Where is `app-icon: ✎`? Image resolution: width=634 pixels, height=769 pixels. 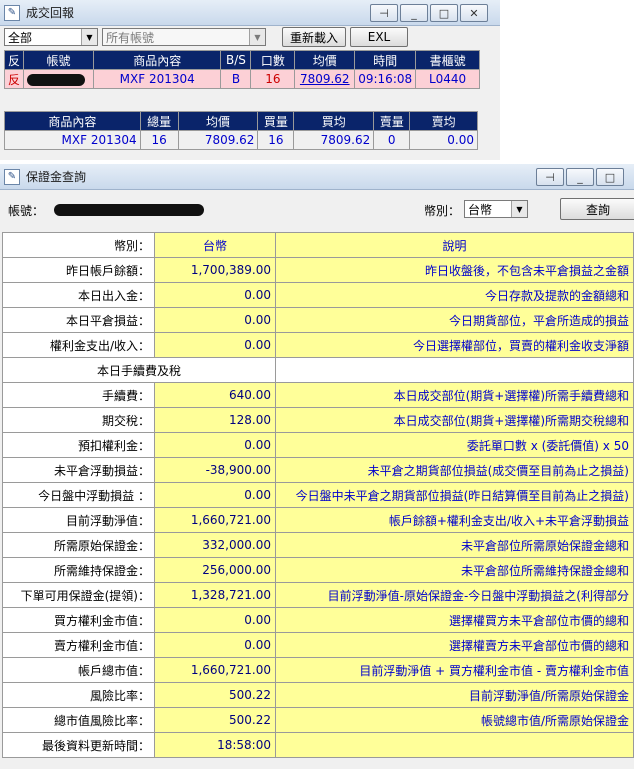 app-icon: ✎ is located at coordinates (12, 12).